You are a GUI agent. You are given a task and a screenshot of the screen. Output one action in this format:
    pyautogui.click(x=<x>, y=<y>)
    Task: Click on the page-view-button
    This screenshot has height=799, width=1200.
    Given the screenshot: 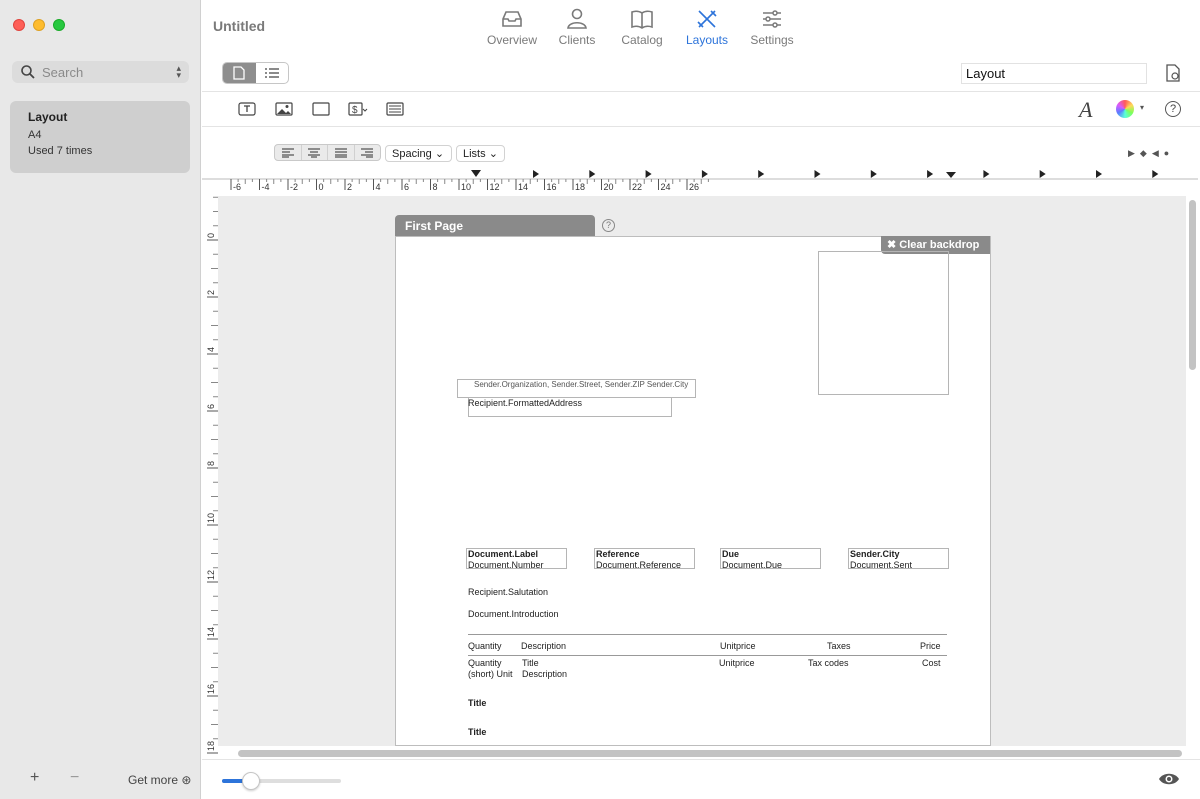 What is the action you would take?
    pyautogui.click(x=239, y=73)
    